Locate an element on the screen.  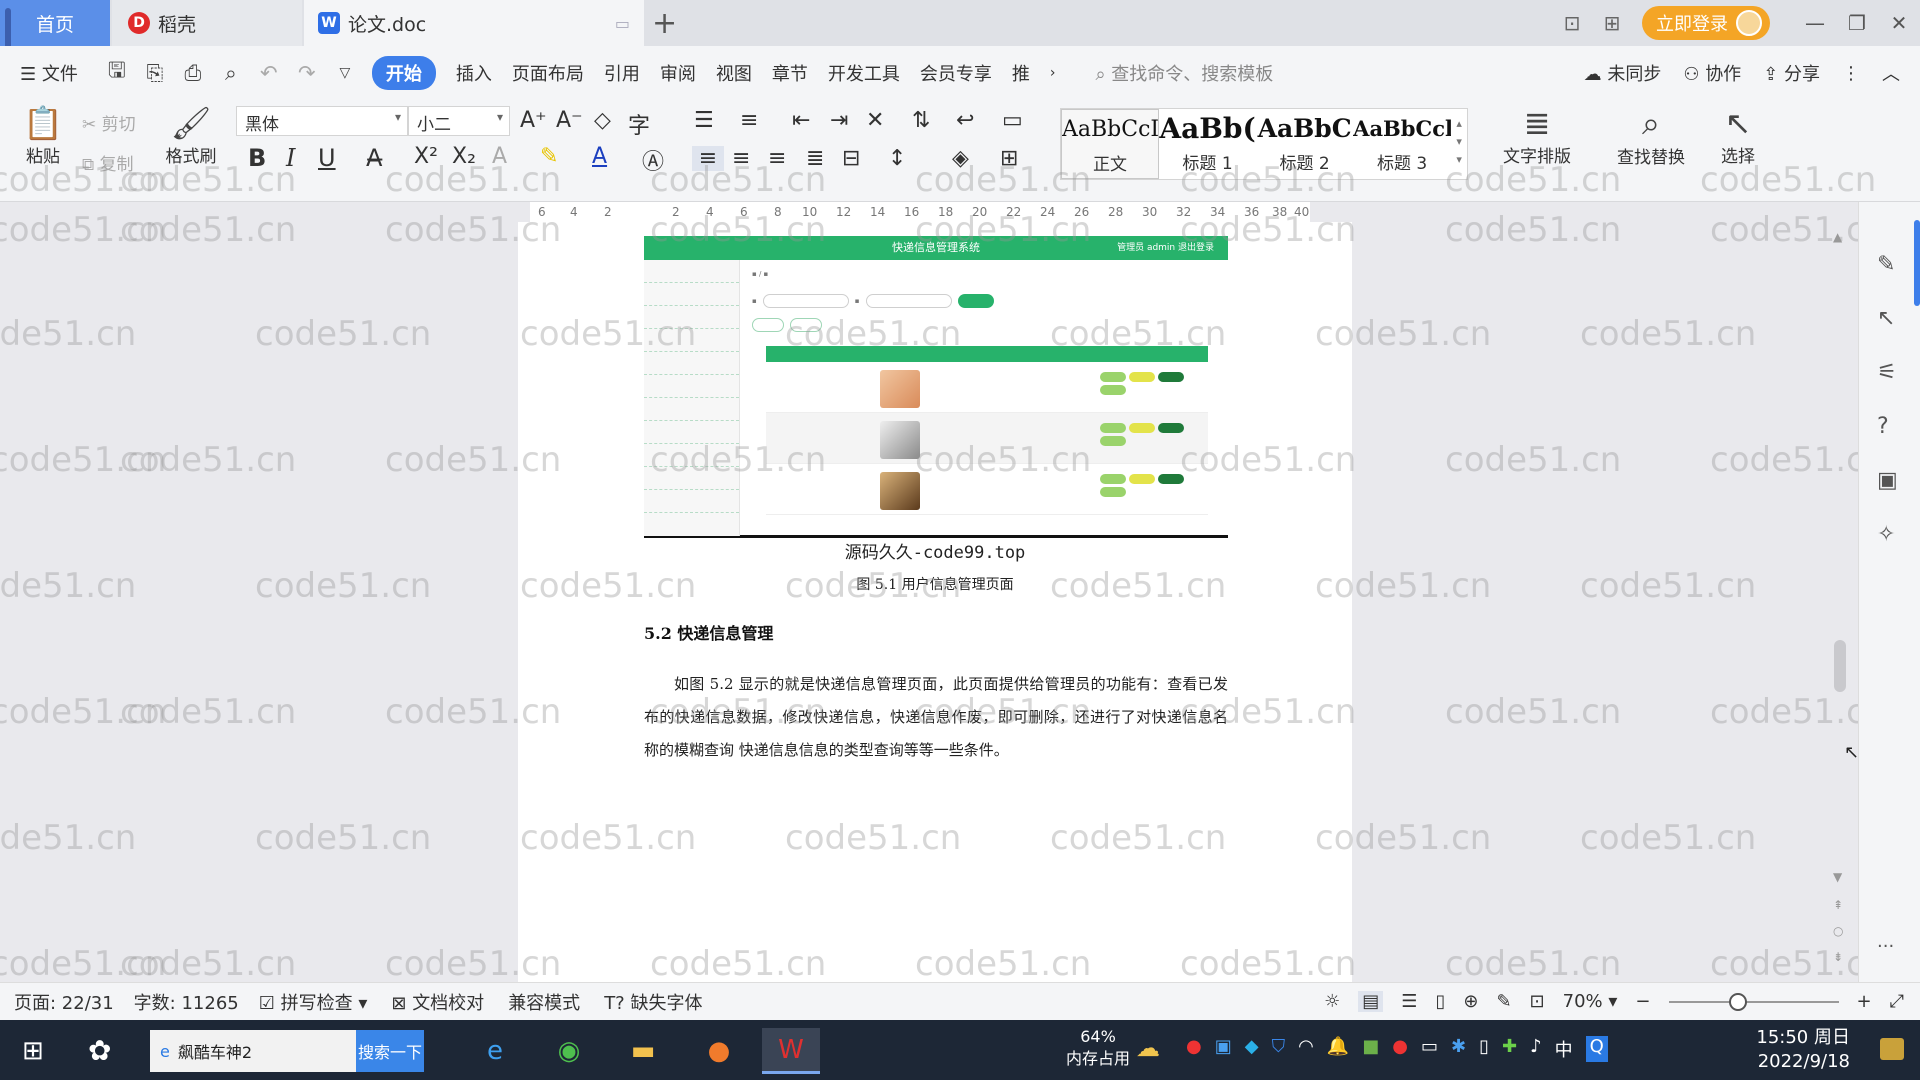
undo-icon: ↶ is located at coordinates (269, 73).